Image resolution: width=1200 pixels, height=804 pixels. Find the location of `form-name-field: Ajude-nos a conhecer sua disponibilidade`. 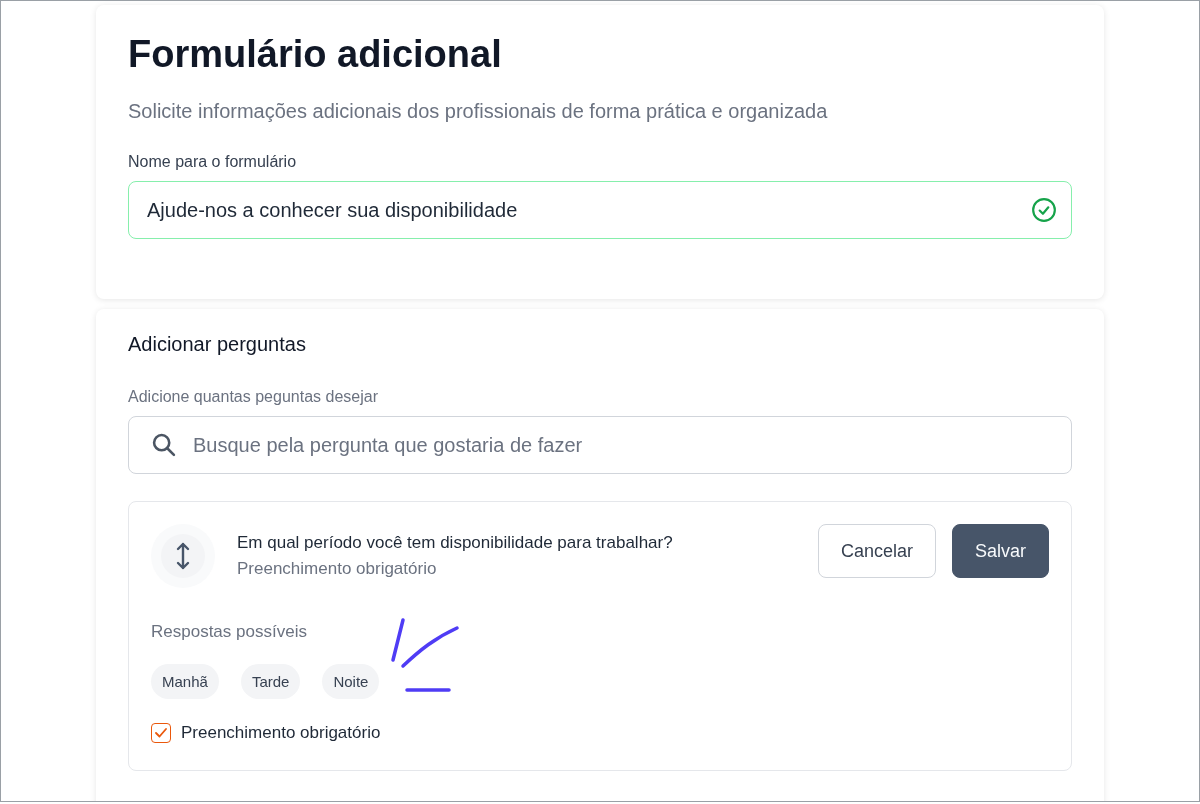

form-name-field: Ajude-nos a conhecer sua disponibilidade is located at coordinates (600, 210).